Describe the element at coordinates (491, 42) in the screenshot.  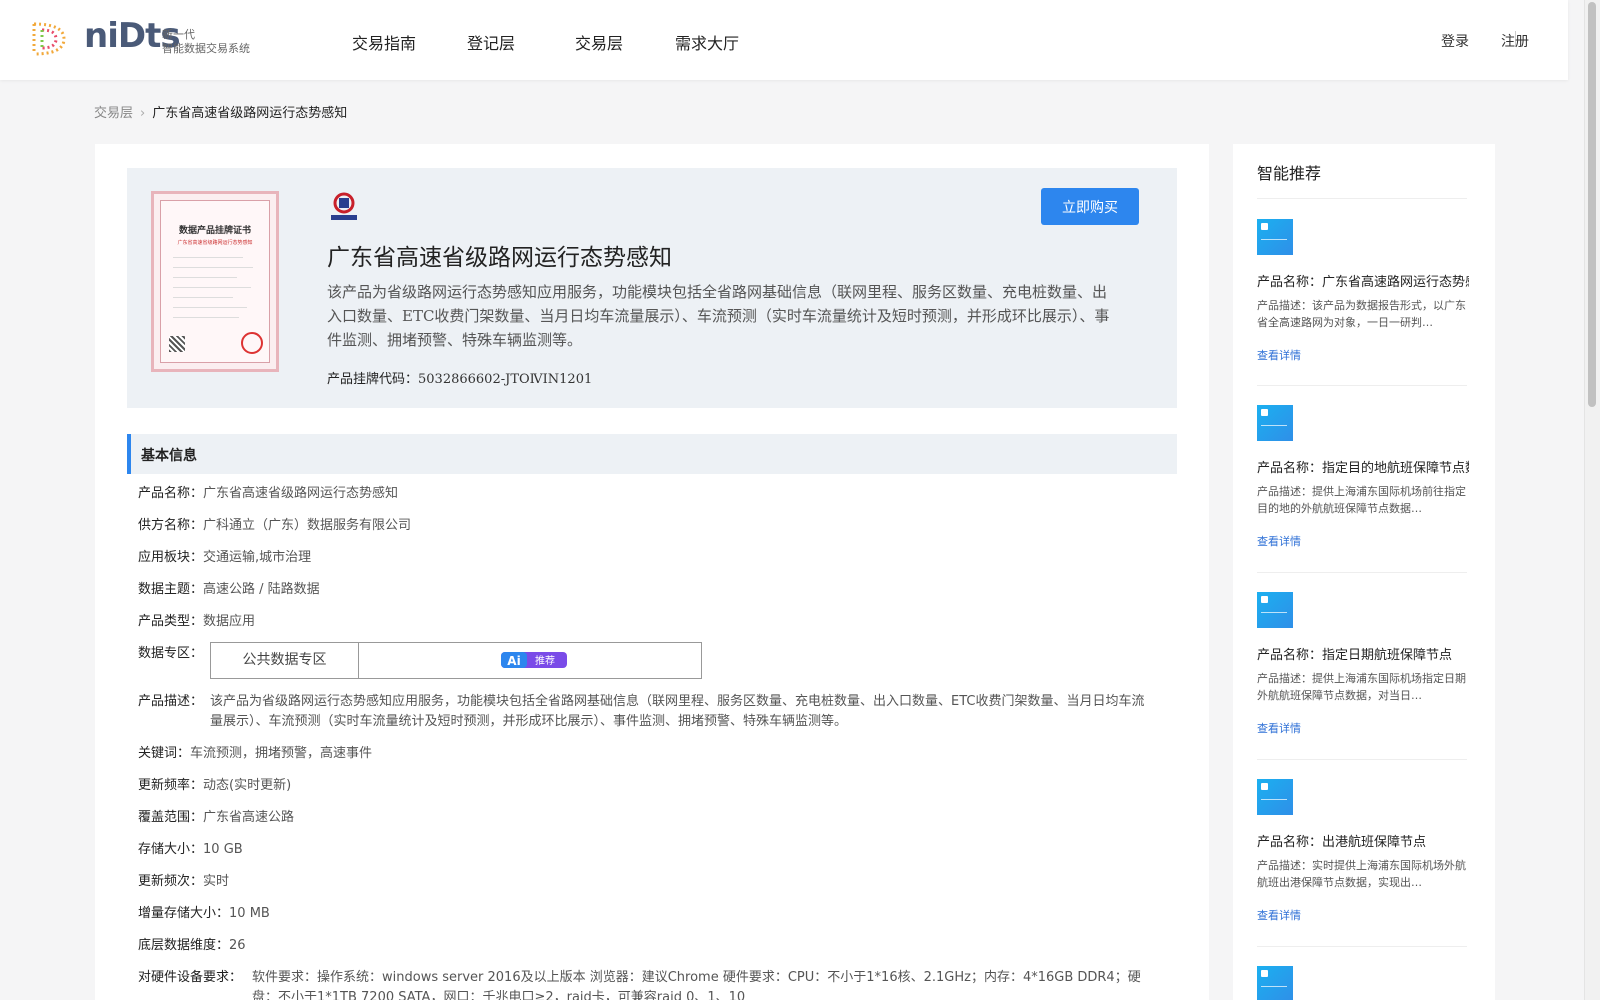
I see `nav-registration-layer: 登记层` at that location.